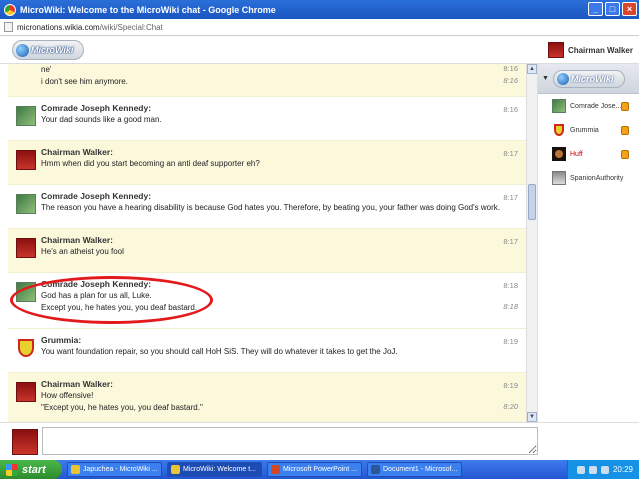 This screenshot has height=479, width=639. Describe the element at coordinates (82, 251) in the screenshot. I see `message-text: He's an atheist you fool` at that location.